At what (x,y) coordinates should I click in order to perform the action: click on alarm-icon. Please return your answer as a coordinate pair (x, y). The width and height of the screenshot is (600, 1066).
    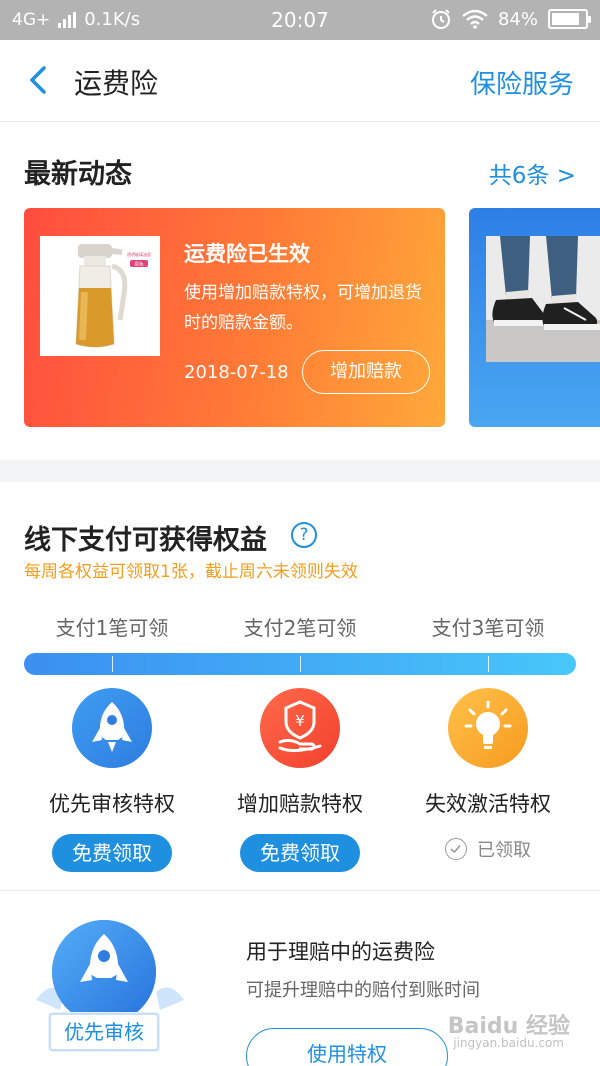
    Looking at the image, I should click on (440, 19).